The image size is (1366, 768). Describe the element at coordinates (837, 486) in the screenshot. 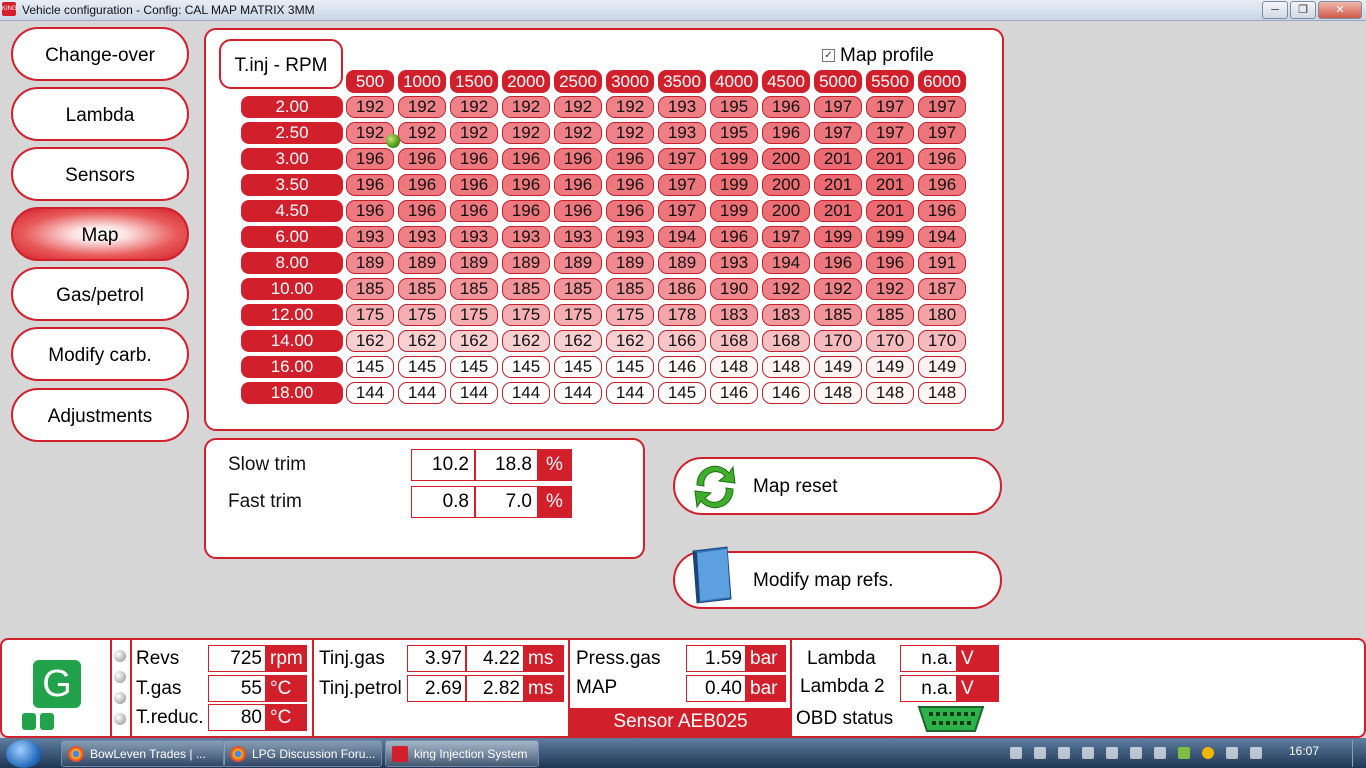

I see `map-reset-button: Map reset` at that location.